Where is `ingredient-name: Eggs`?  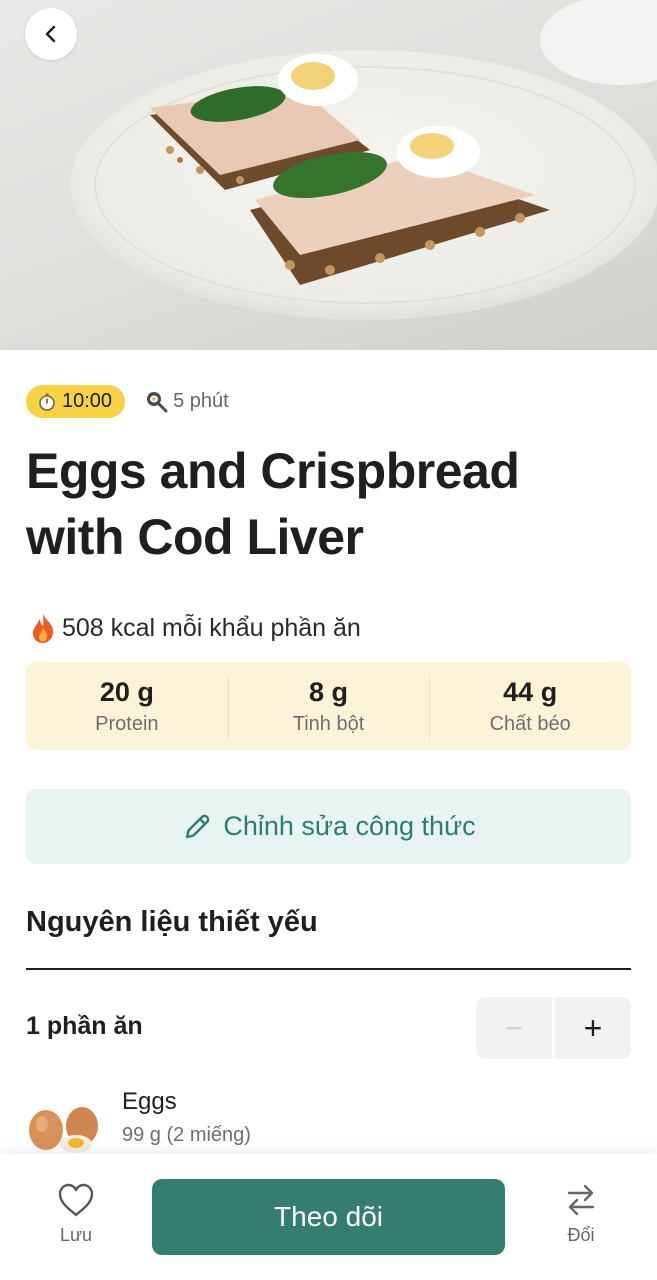 ingredient-name: Eggs is located at coordinates (149, 1101).